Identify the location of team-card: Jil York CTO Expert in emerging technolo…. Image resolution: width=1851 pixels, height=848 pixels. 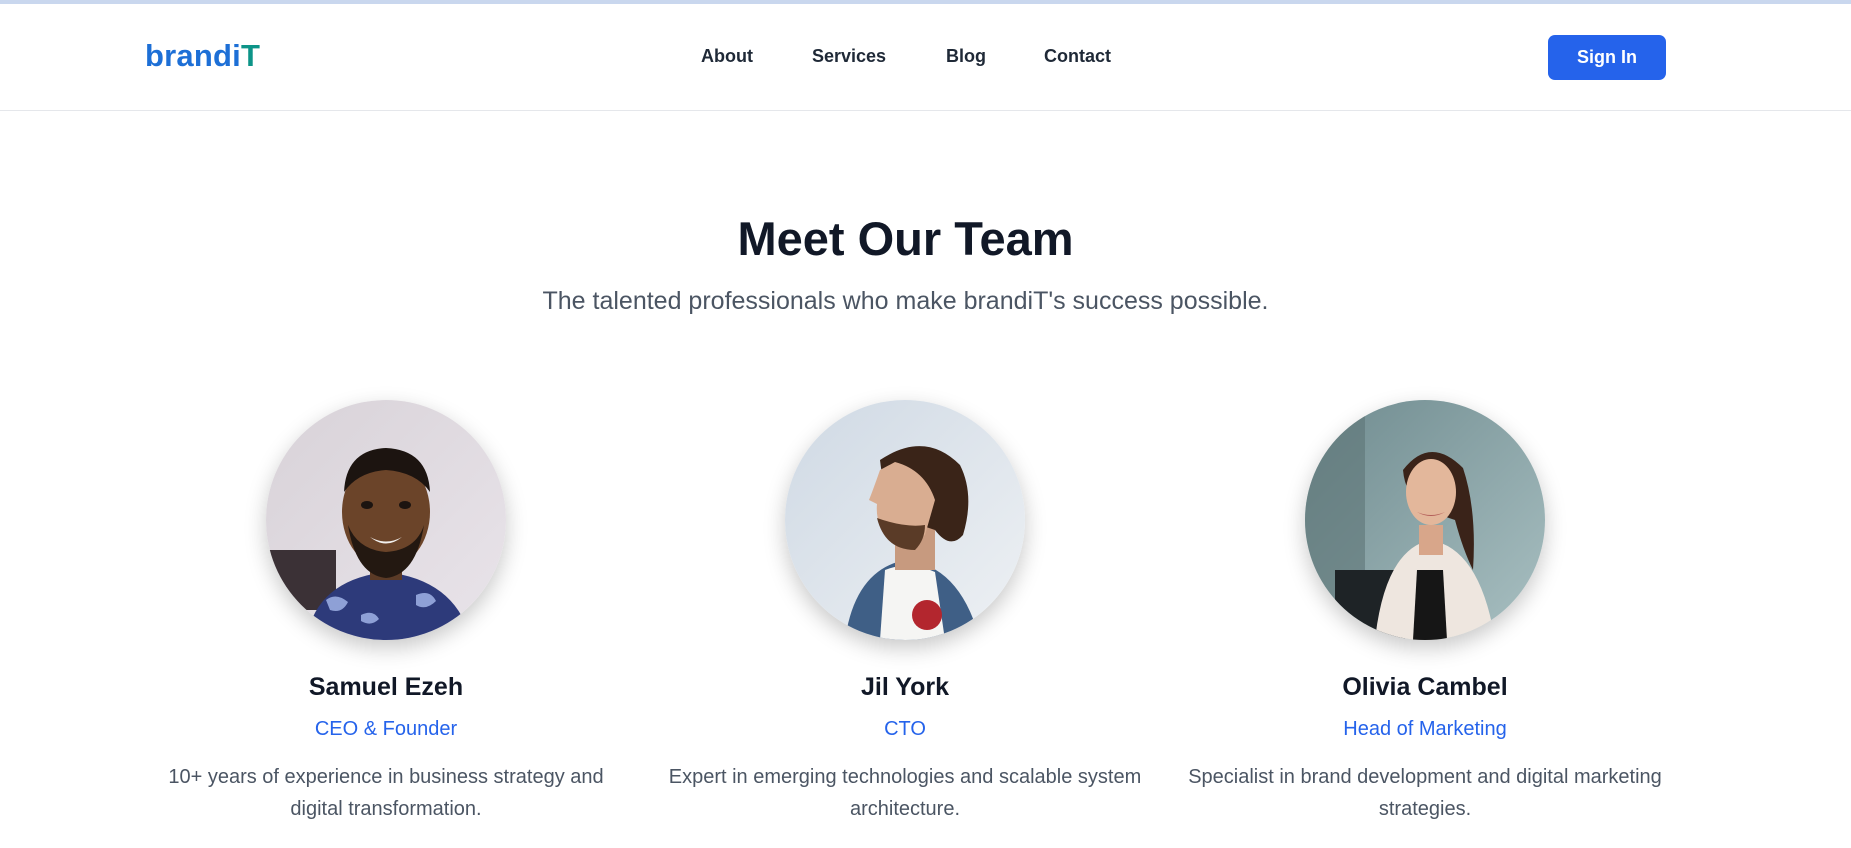
(905, 612).